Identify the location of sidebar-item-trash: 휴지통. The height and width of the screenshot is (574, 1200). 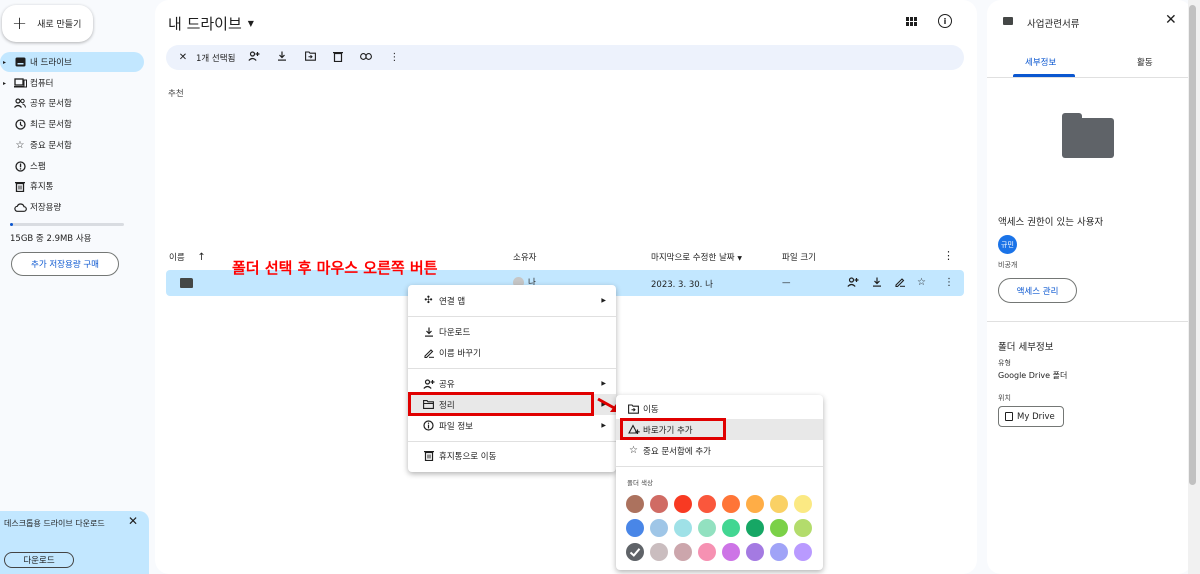
(72, 186).